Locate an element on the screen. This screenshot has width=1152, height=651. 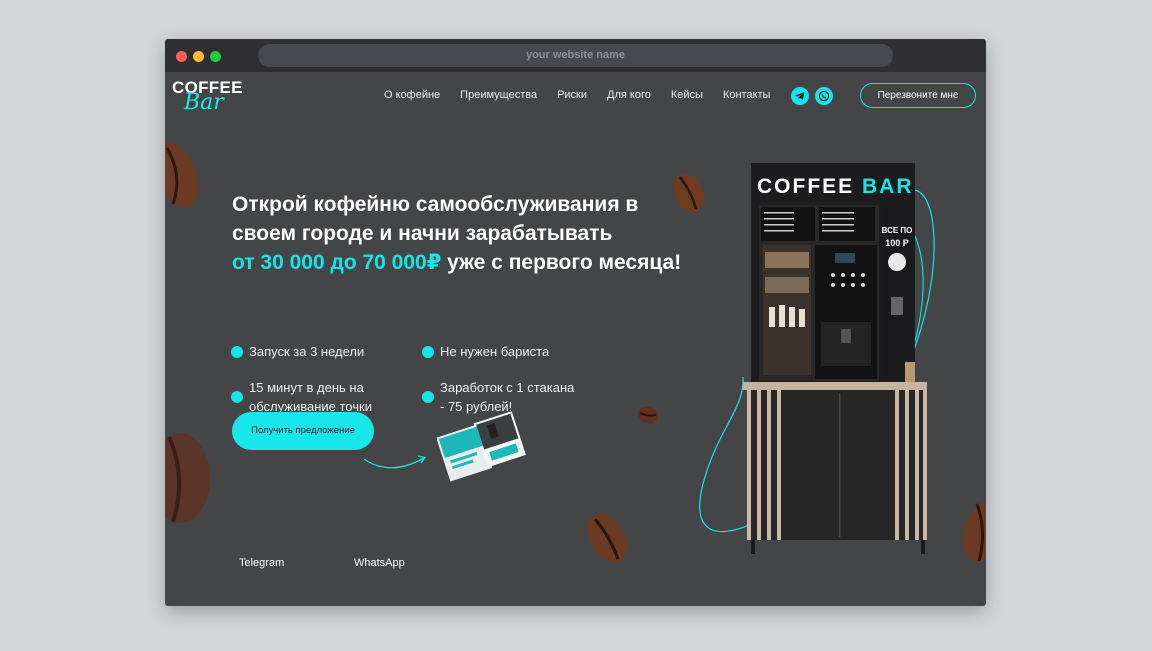
nav-item-risks: Риски is located at coordinates (572, 95).